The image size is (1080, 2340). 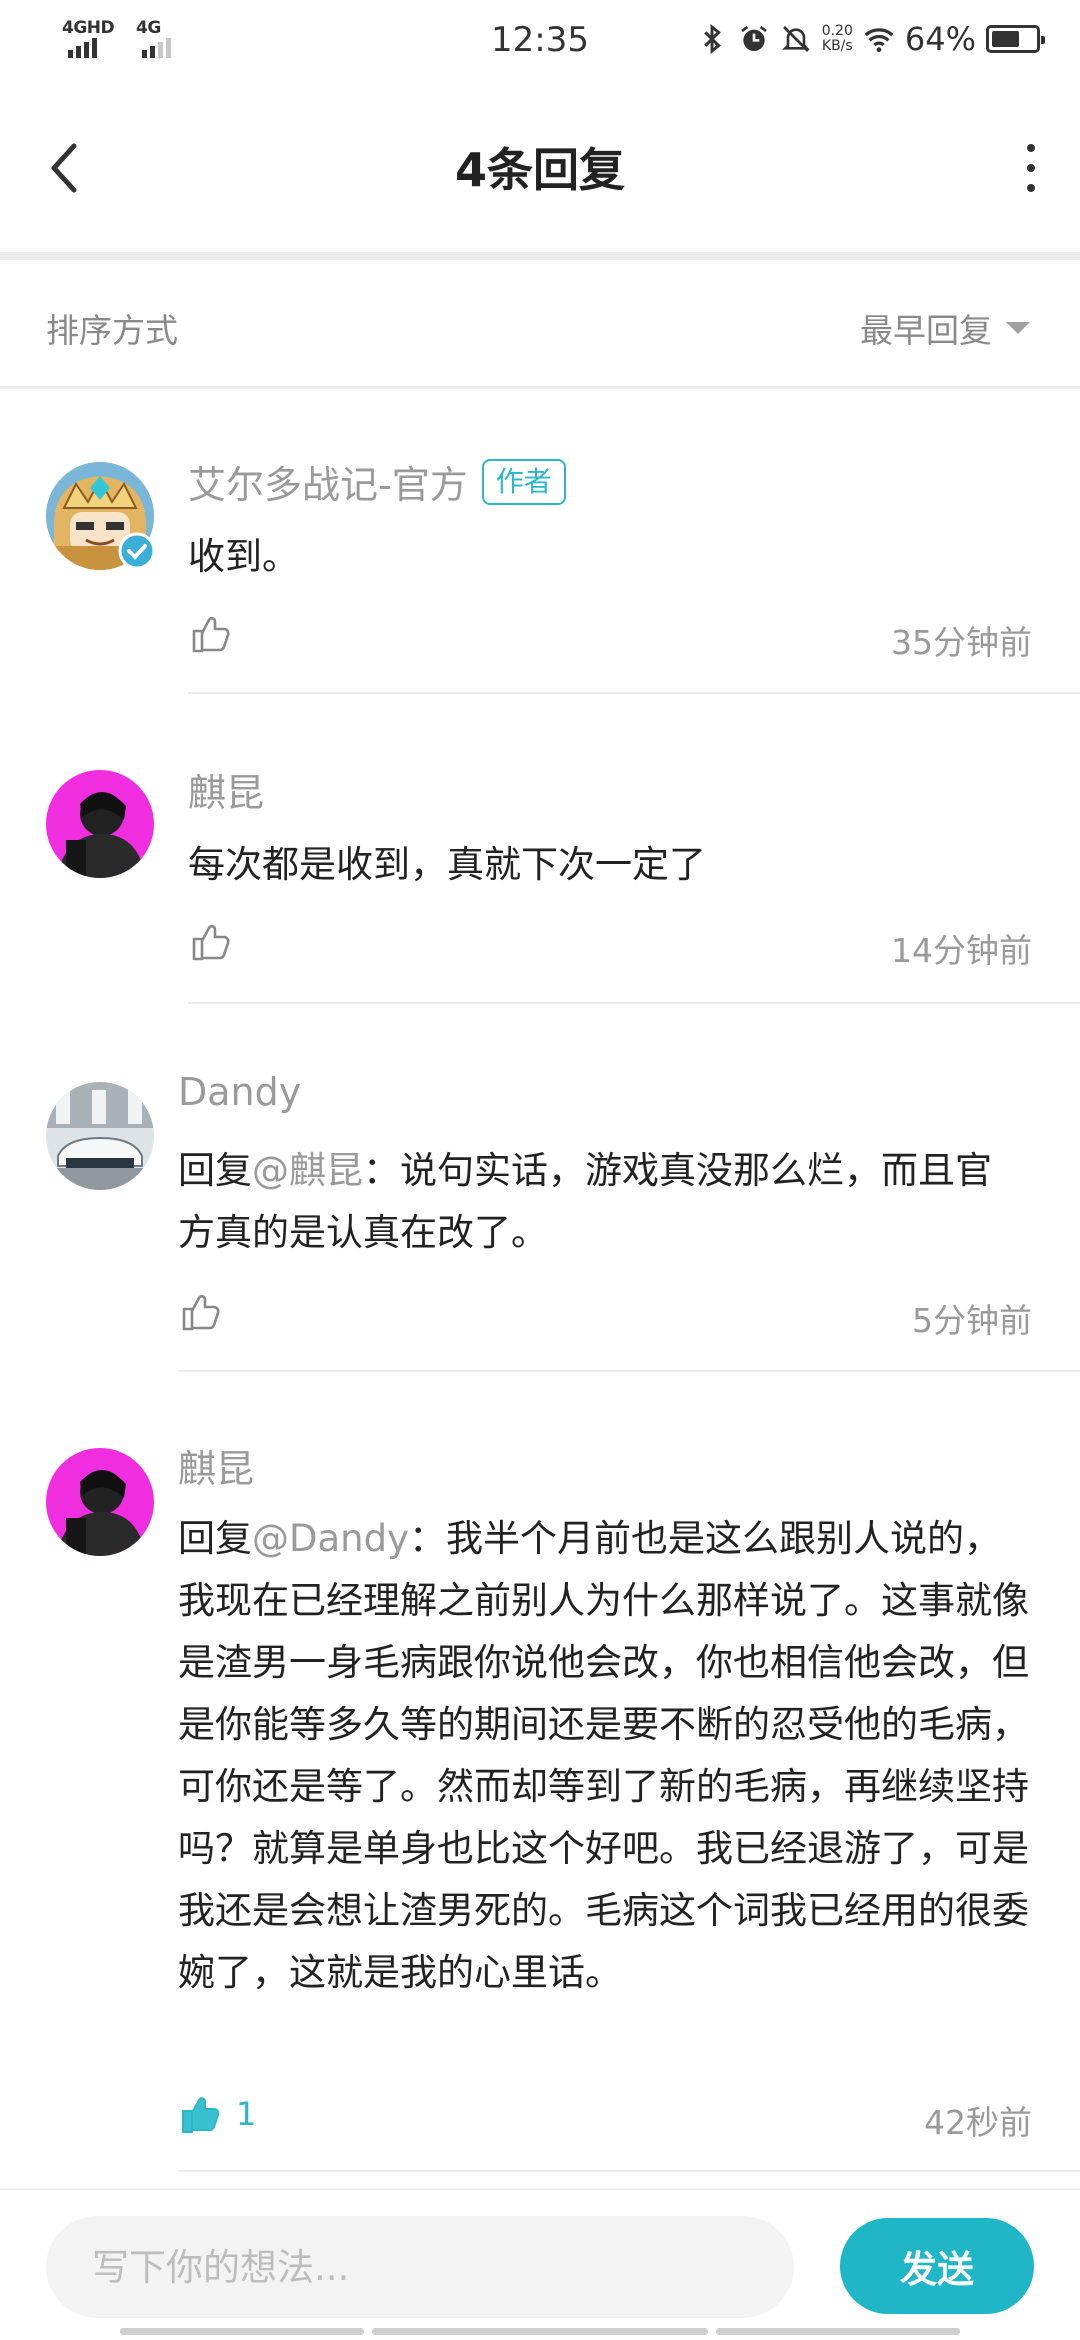 What do you see at coordinates (603, 1202) in the screenshot?
I see `comment-text: 回复@麒昆：说句实话，游戏真没那么烂，而且官方真的是认真在改了。` at bounding box center [603, 1202].